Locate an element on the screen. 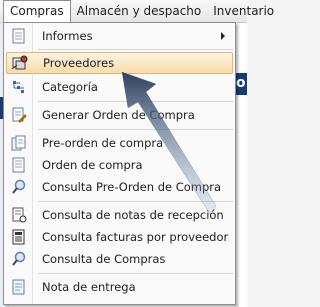  background-band-text: o is located at coordinates (241, 83).